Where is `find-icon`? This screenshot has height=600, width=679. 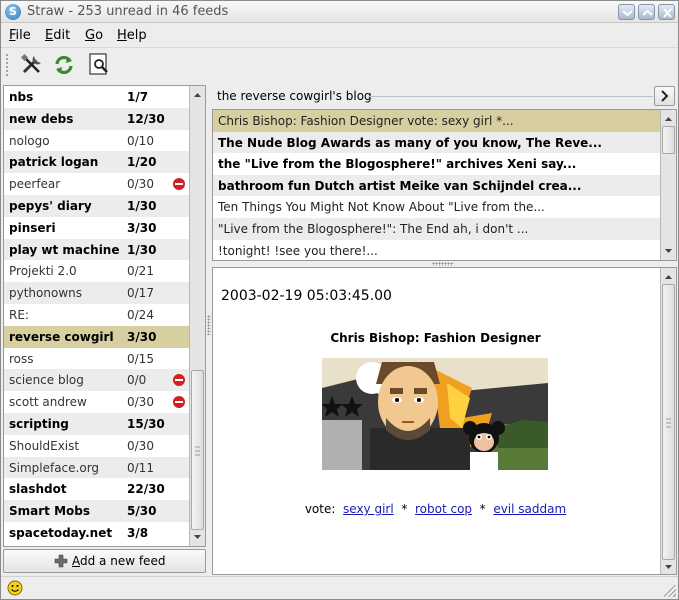 find-icon is located at coordinates (98, 64).